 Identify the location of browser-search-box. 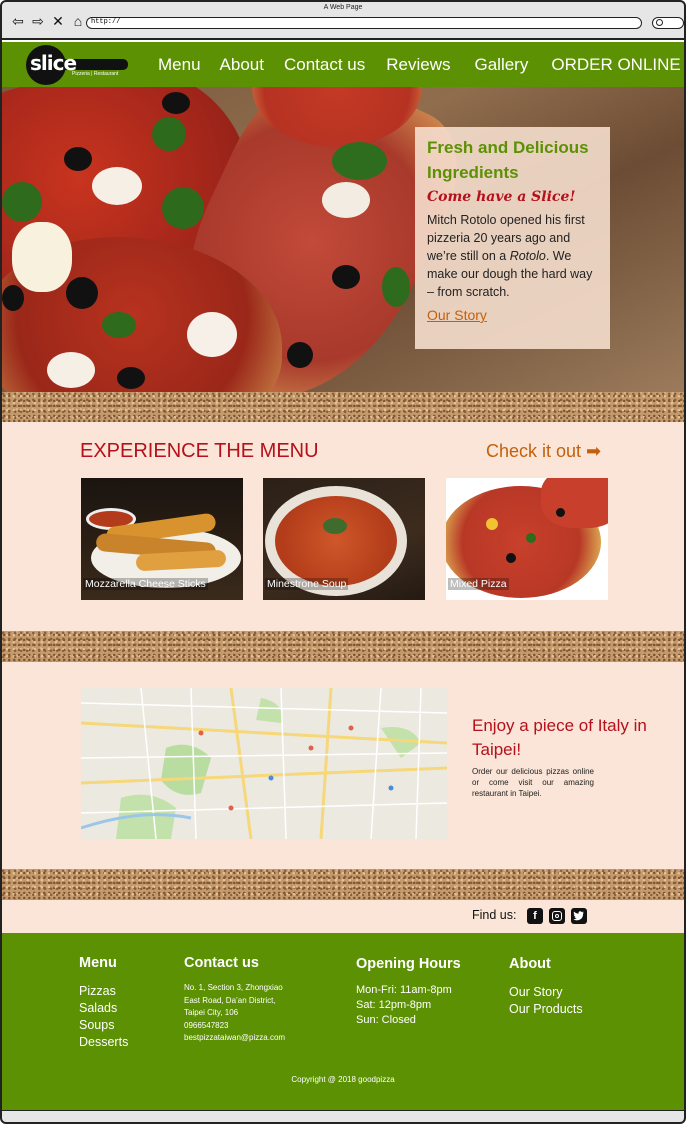
(668, 23).